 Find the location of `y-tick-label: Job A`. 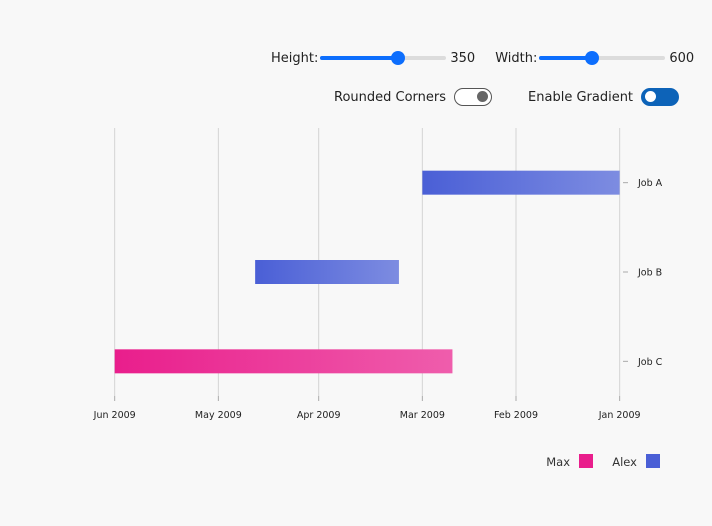

y-tick-label: Job A is located at coordinates (650, 183).